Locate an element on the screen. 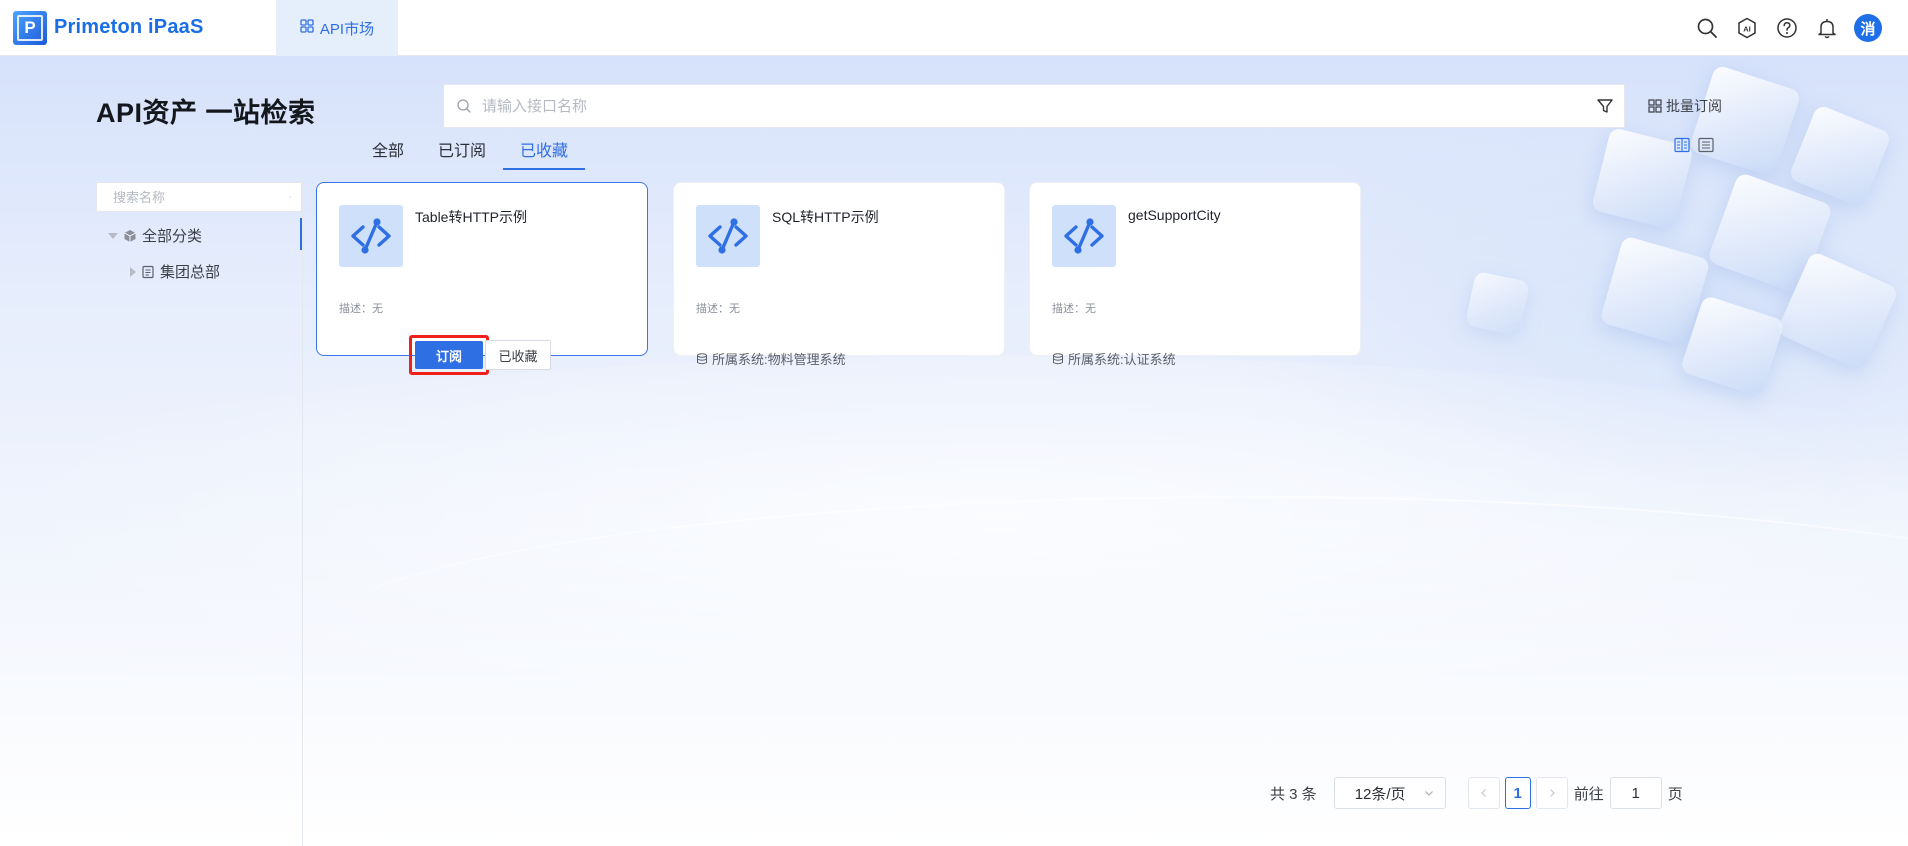 This screenshot has height=846, width=1908. batch-subscribe-button: 批量订阅 is located at coordinates (1685, 106).